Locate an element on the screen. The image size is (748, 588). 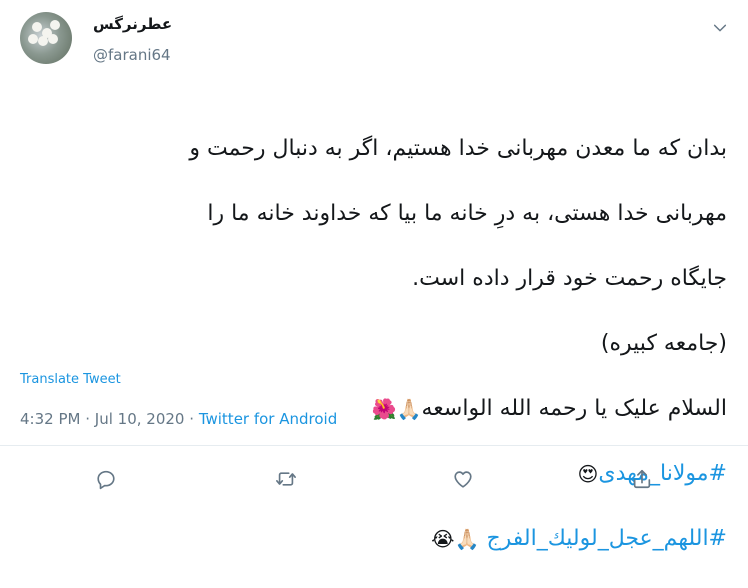
divider is located at coordinates (374, 445).